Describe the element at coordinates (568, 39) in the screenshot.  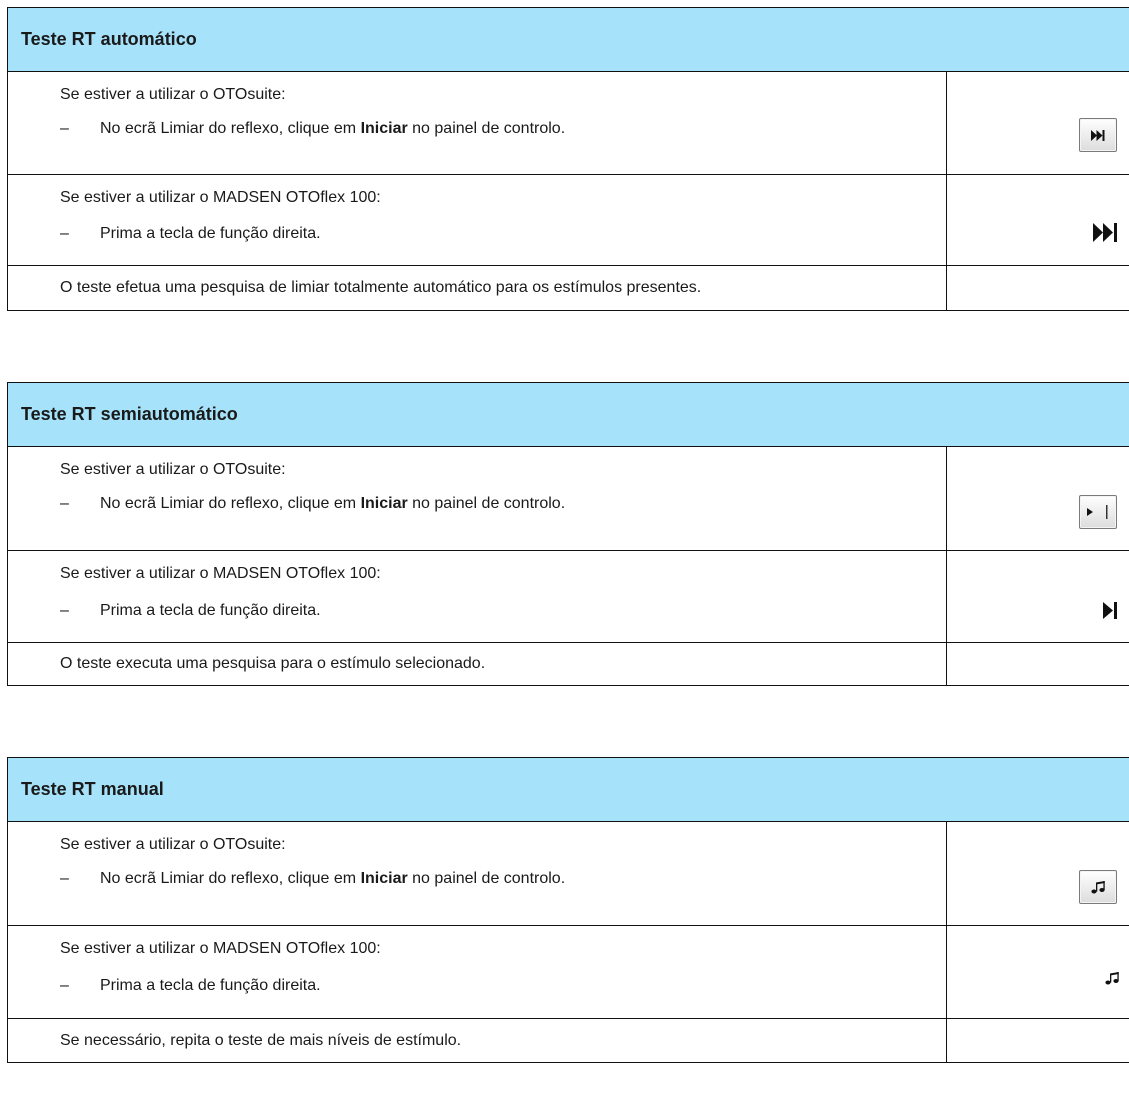
I see `section-title: Teste RT automático` at that location.